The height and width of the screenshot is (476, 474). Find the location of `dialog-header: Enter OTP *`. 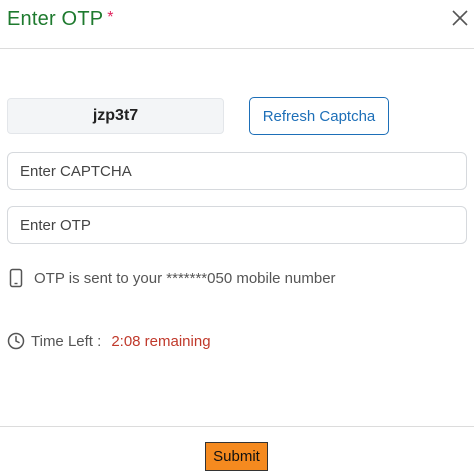

dialog-header: Enter OTP * is located at coordinates (237, 24).